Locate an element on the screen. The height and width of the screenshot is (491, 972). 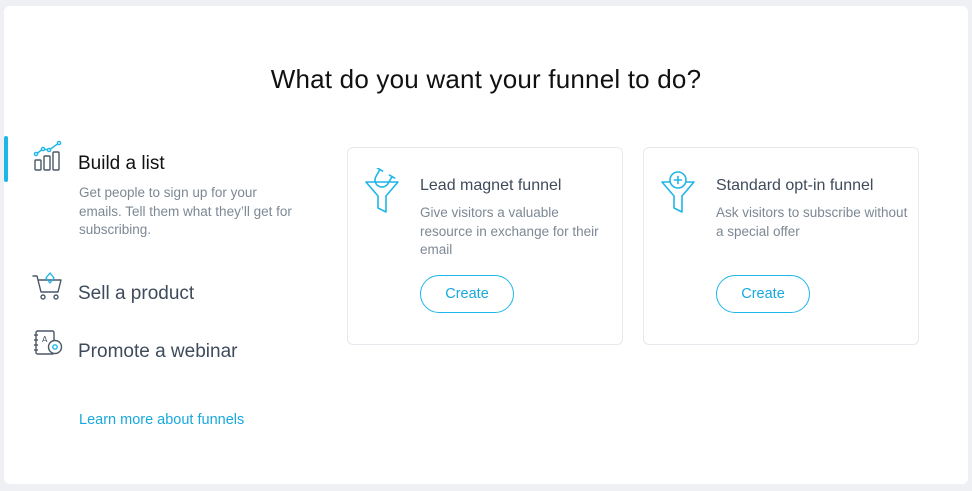
menu-item-label: Sell a product is located at coordinates (136, 293).